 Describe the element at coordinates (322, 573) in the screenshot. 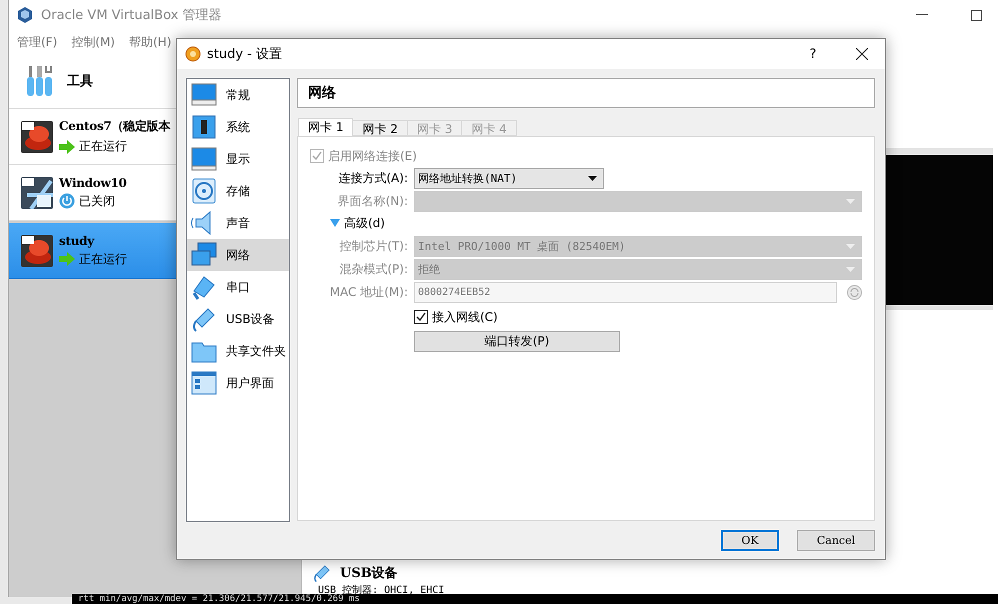

I see `usb-icon` at that location.